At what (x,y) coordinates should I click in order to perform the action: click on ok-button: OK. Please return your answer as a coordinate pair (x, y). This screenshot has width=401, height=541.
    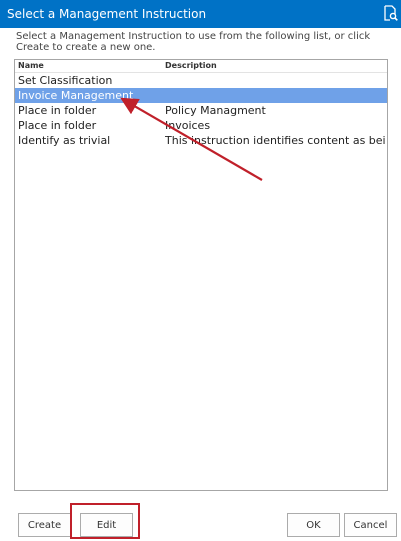
    Looking at the image, I should click on (313, 525).